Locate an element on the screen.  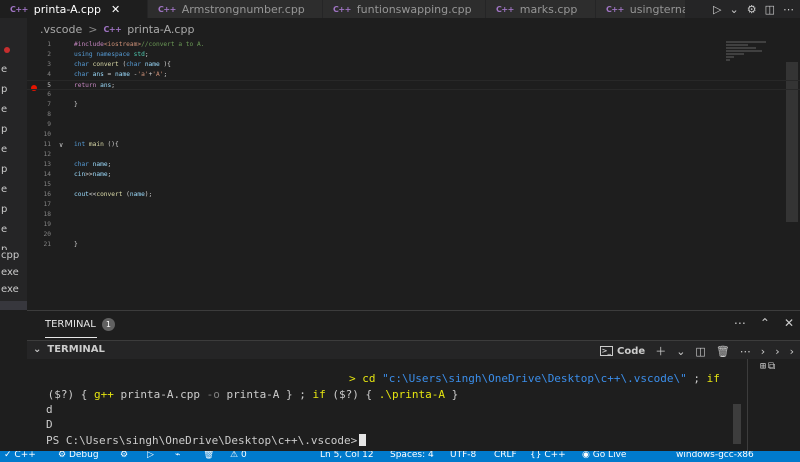
code-line: 4 char ans = name -'a'+'A'; is located at coordinates (413, 75).